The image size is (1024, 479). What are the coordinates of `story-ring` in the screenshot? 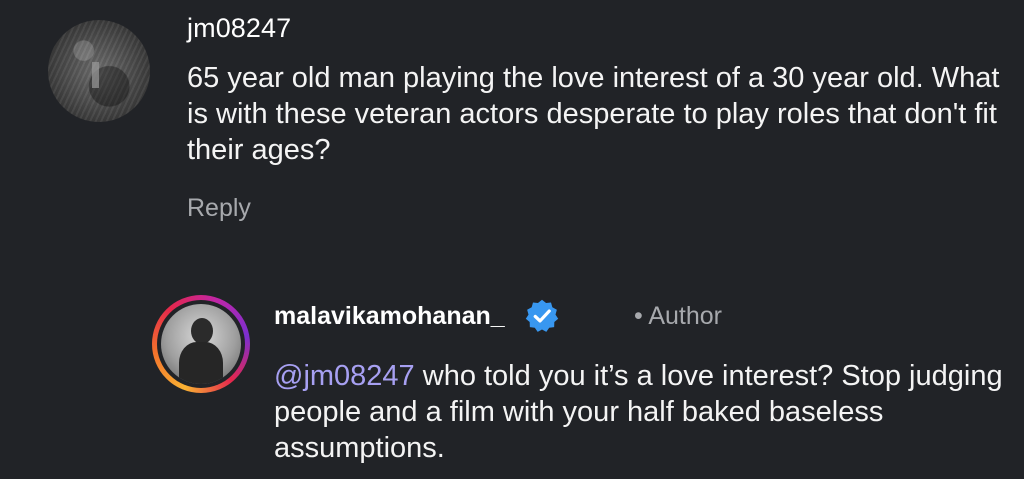 It's located at (201, 344).